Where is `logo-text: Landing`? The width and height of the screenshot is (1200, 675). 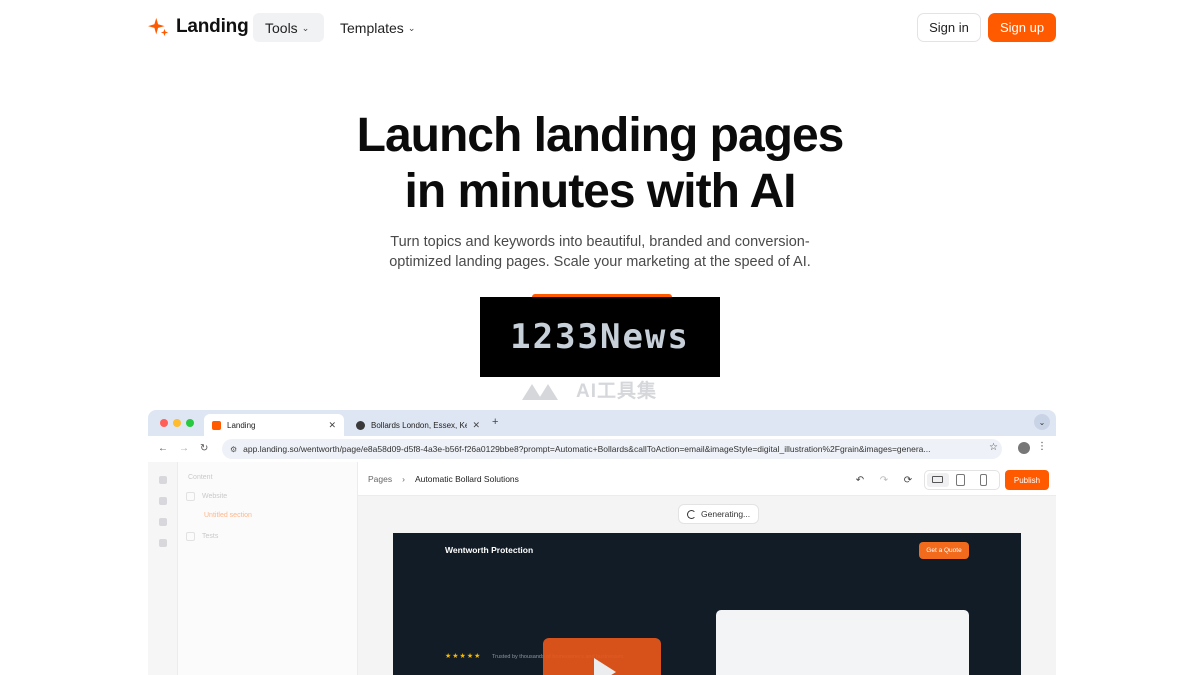 logo-text: Landing is located at coordinates (212, 26).